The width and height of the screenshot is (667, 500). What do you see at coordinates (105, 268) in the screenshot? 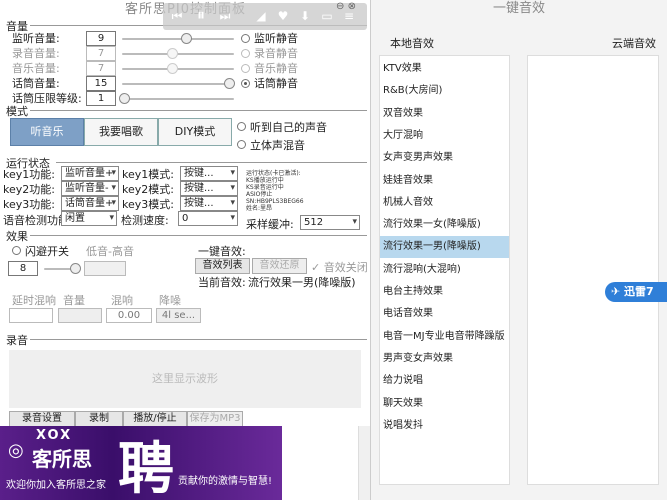
I see `low-high-control` at bounding box center [105, 268].